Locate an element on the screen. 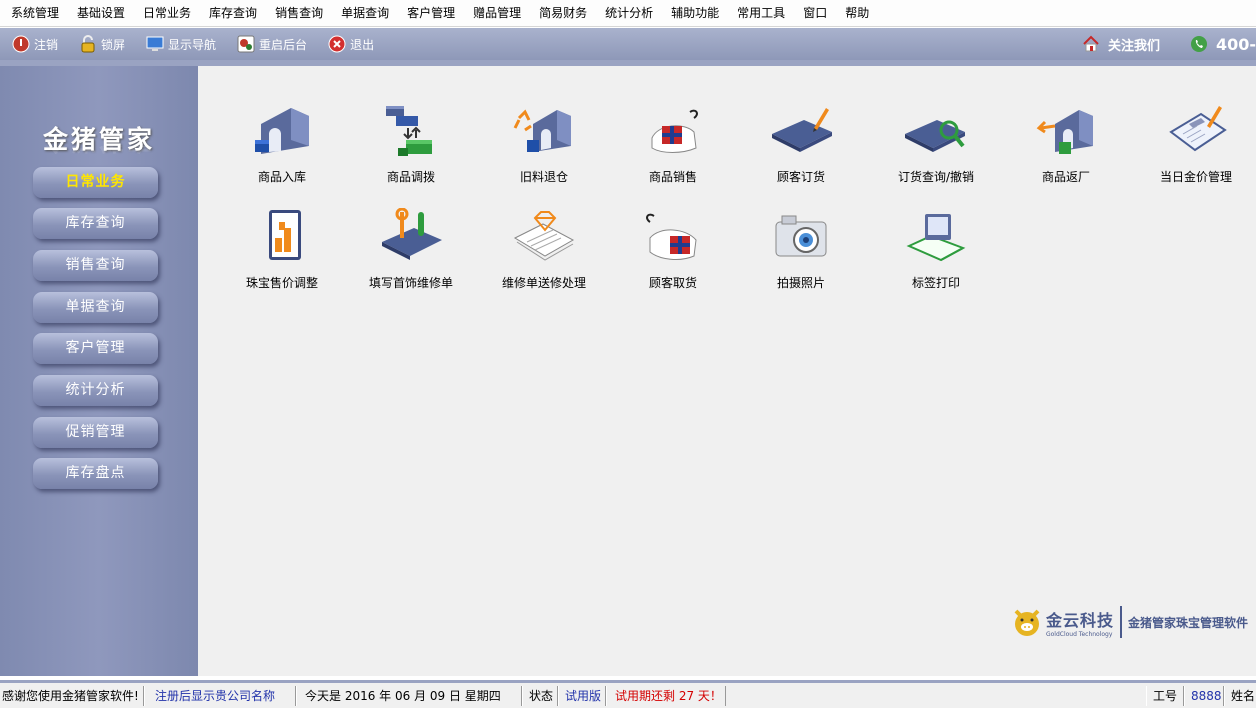 The width and height of the screenshot is (1256, 708). menu-basic-settings: 基础设置 is located at coordinates (101, 13).